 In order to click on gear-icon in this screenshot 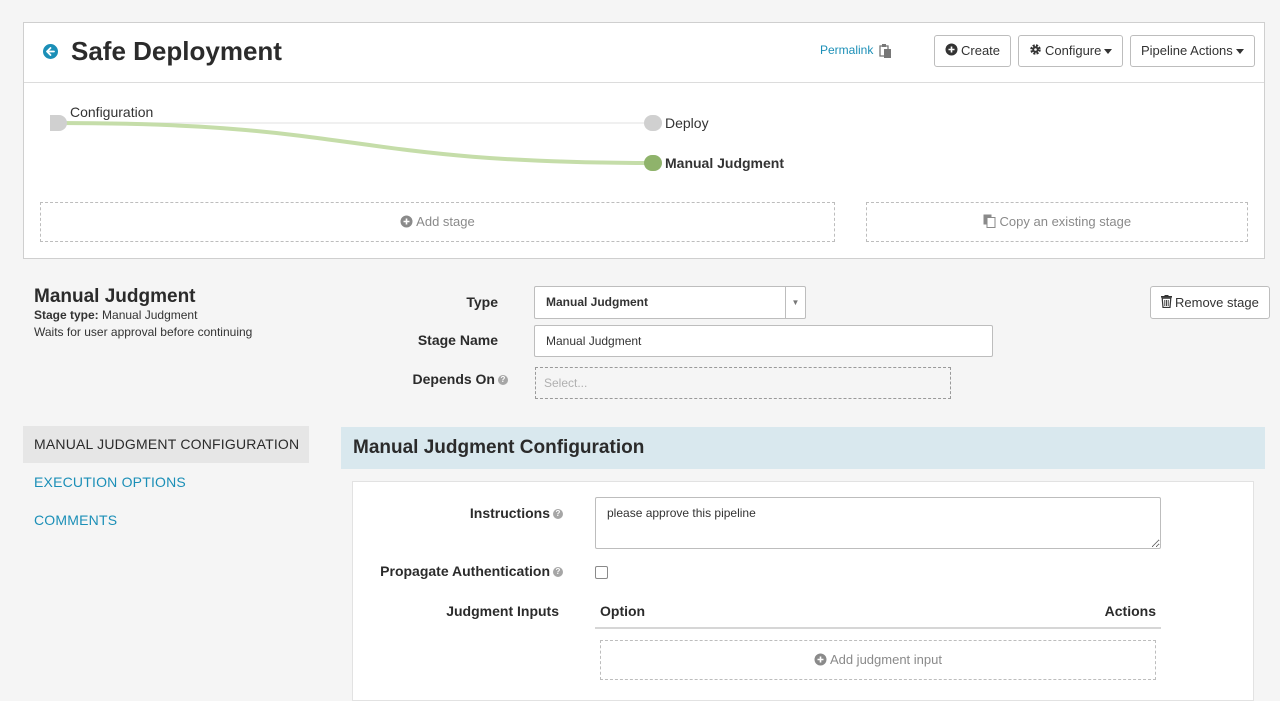, I will do `click(1035, 52)`.